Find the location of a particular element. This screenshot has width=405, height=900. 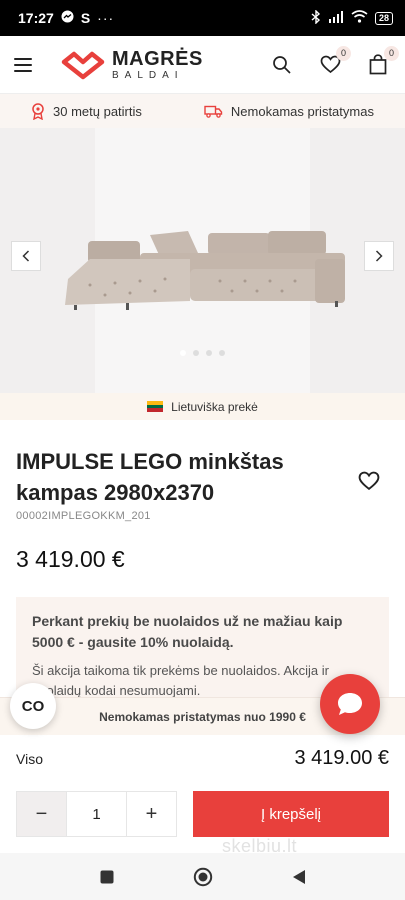

wifi-icon is located at coordinates (359, 18).